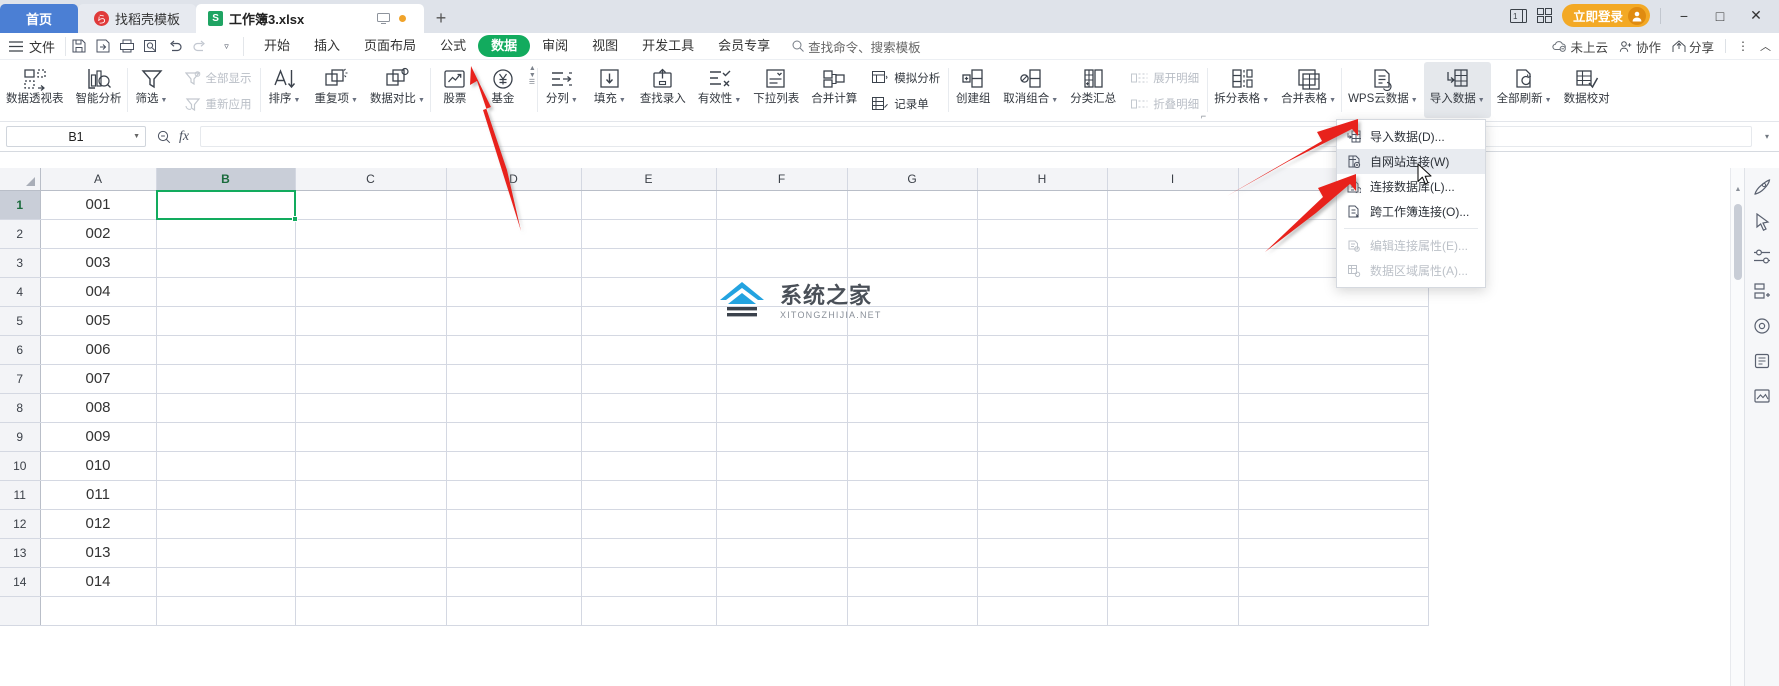 This screenshot has height=686, width=1779. Describe the element at coordinates (555, 46) in the screenshot. I see `tab-review: 审阅` at that location.